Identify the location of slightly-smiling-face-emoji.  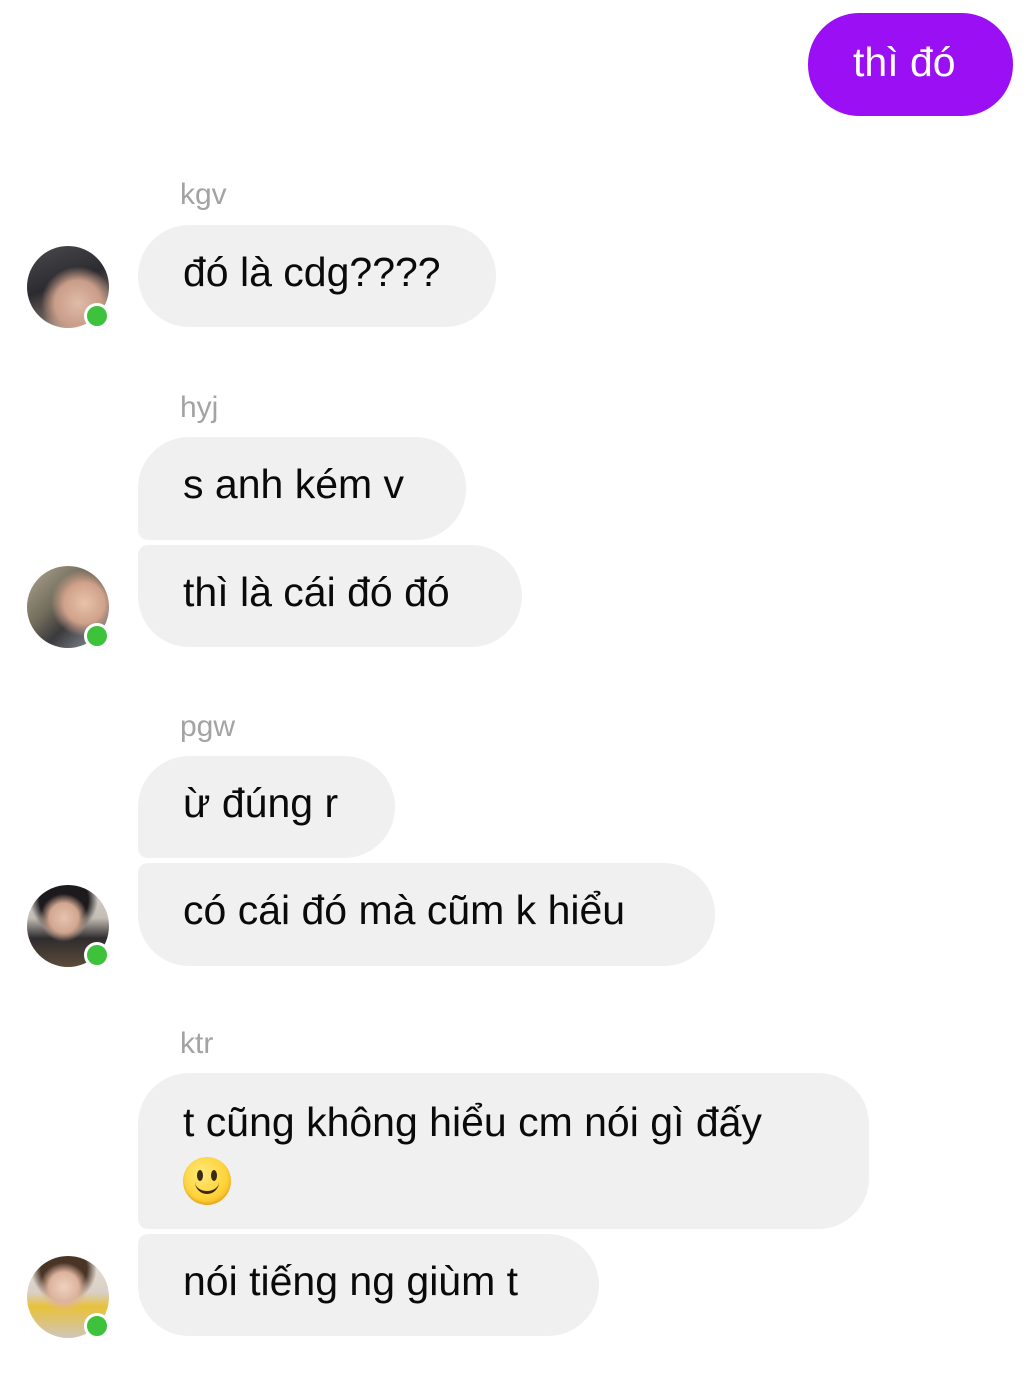
(207, 1181).